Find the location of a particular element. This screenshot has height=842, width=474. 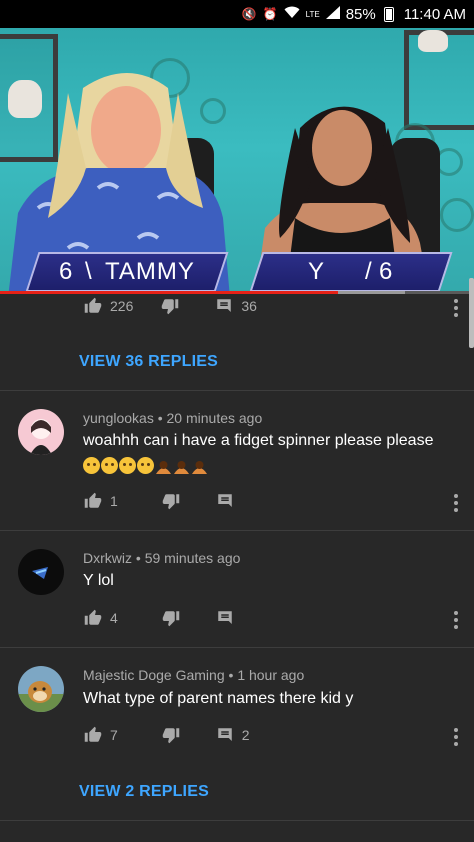

comment-actions: 7 2 is located at coordinates (167, 735).